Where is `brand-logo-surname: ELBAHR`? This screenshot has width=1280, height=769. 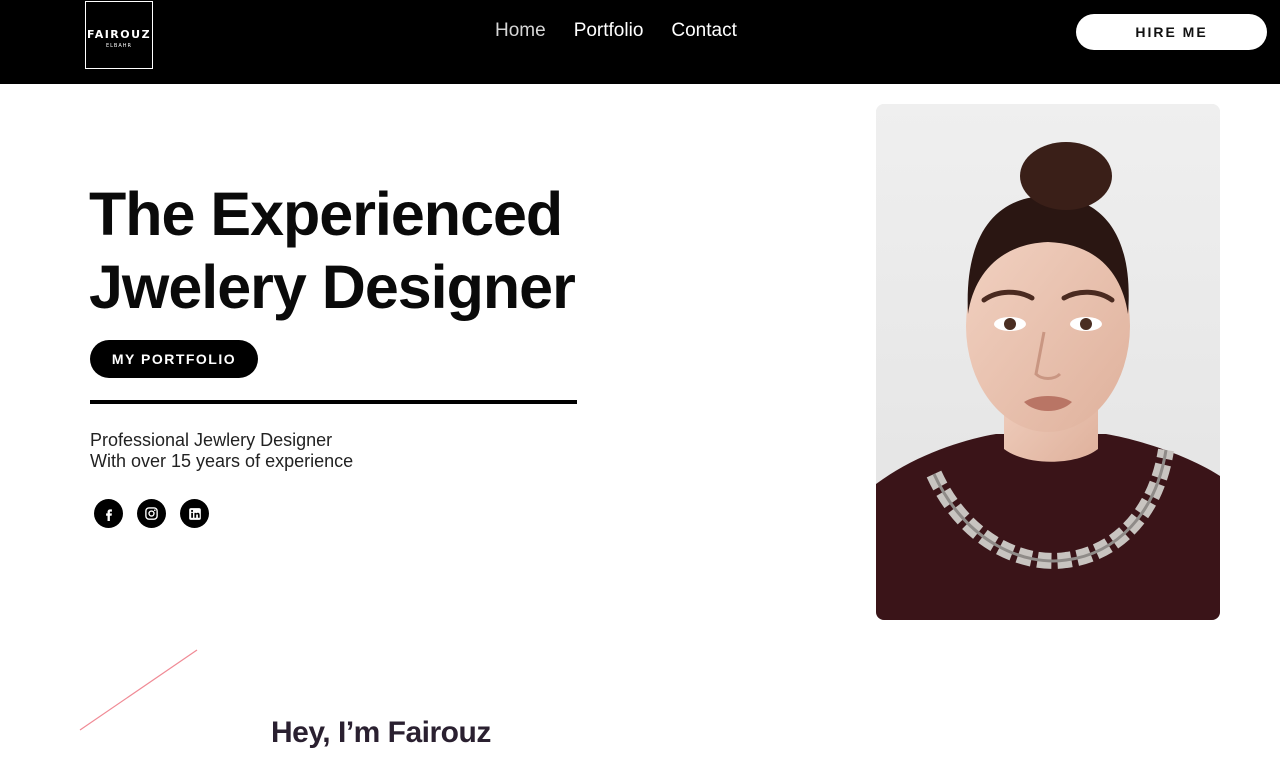 brand-logo-surname: ELBAHR is located at coordinates (119, 46).